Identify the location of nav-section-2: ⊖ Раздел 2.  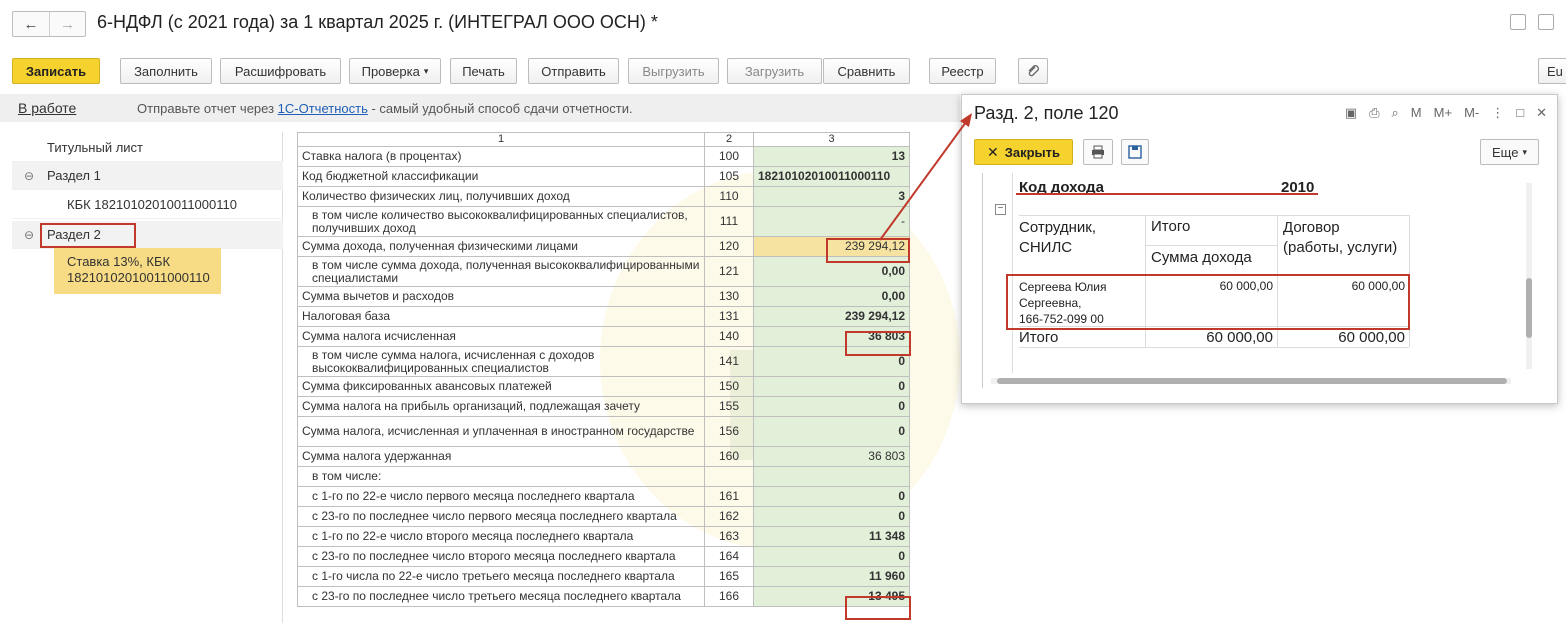
(147, 235).